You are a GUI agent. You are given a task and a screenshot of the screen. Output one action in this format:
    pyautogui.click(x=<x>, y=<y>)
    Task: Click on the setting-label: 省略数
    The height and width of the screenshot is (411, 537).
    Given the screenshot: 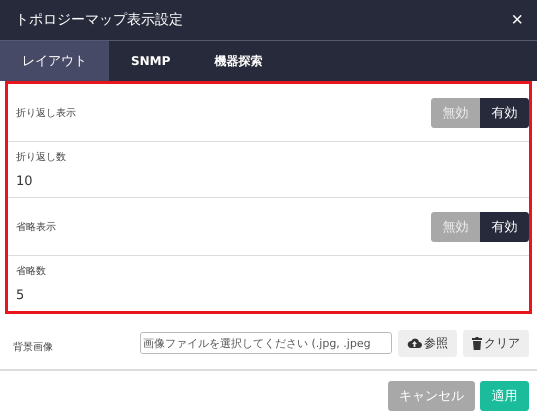 What is the action you would take?
    pyautogui.click(x=31, y=271)
    